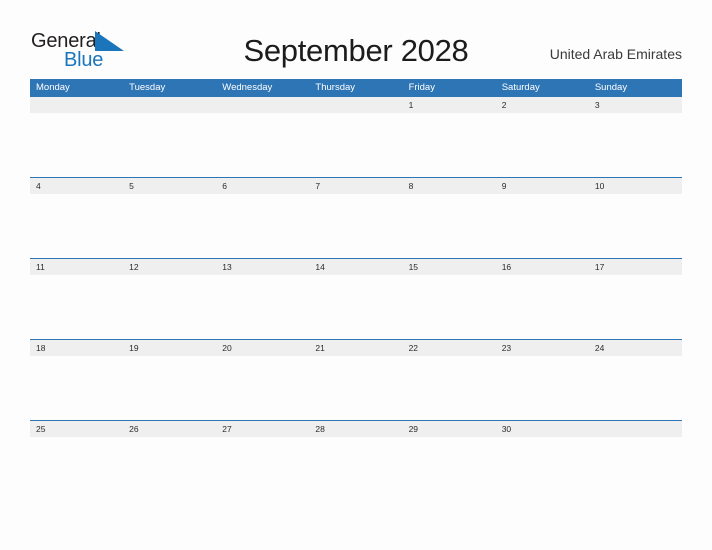  What do you see at coordinates (449, 429) in the screenshot?
I see `day-cell: 29` at bounding box center [449, 429].